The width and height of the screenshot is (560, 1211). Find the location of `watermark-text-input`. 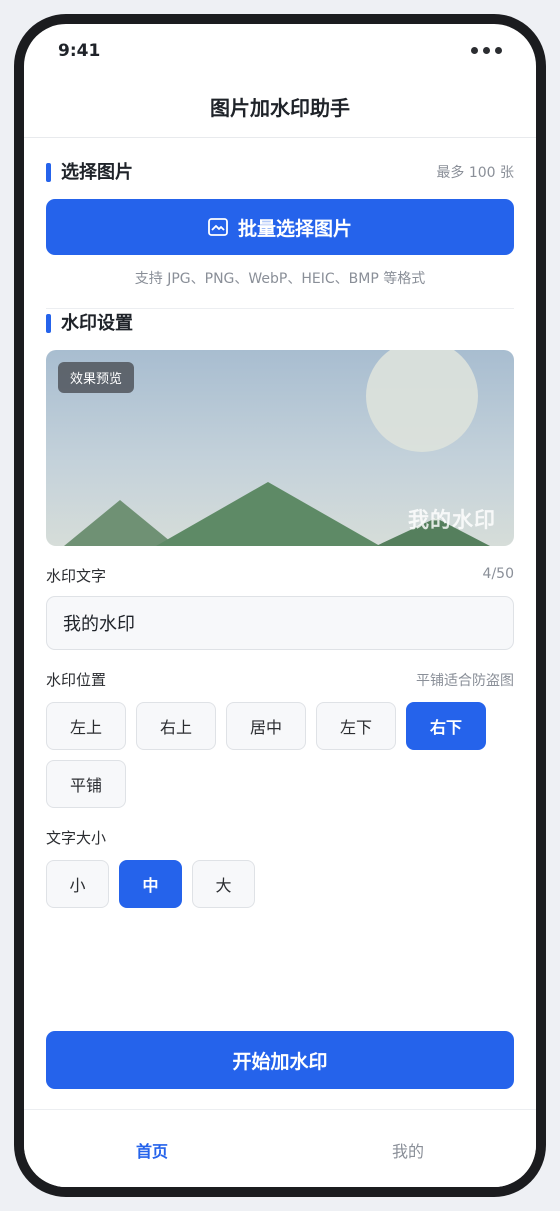

watermark-text-input is located at coordinates (280, 623).